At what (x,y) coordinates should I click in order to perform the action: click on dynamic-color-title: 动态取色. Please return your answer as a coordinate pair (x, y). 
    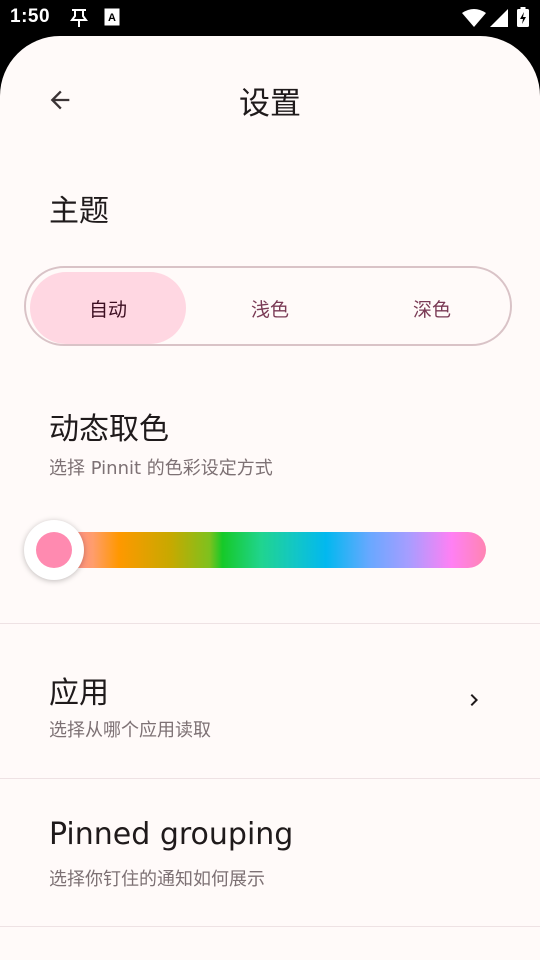
    Looking at the image, I should click on (109, 429).